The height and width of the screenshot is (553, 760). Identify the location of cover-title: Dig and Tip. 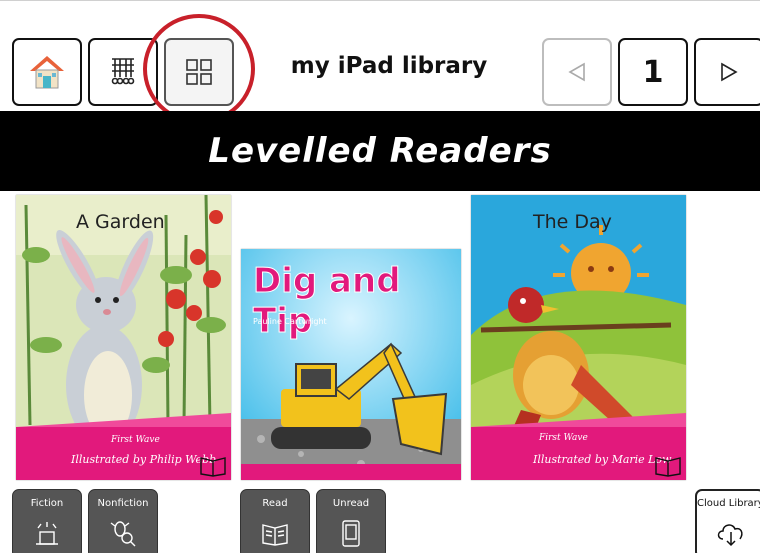
(327, 301).